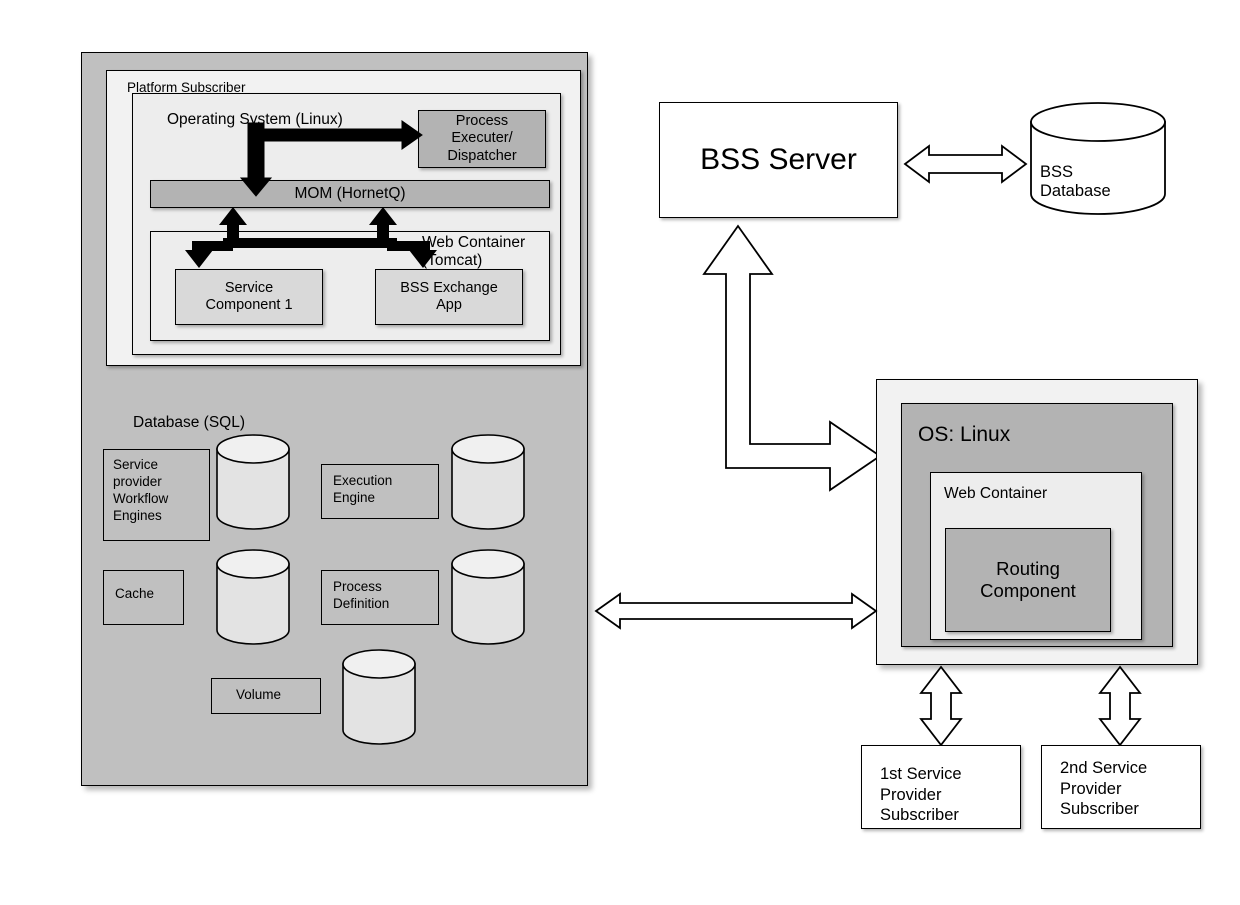  I want to click on routing-web-container-label: Web Container, so click(996, 493).